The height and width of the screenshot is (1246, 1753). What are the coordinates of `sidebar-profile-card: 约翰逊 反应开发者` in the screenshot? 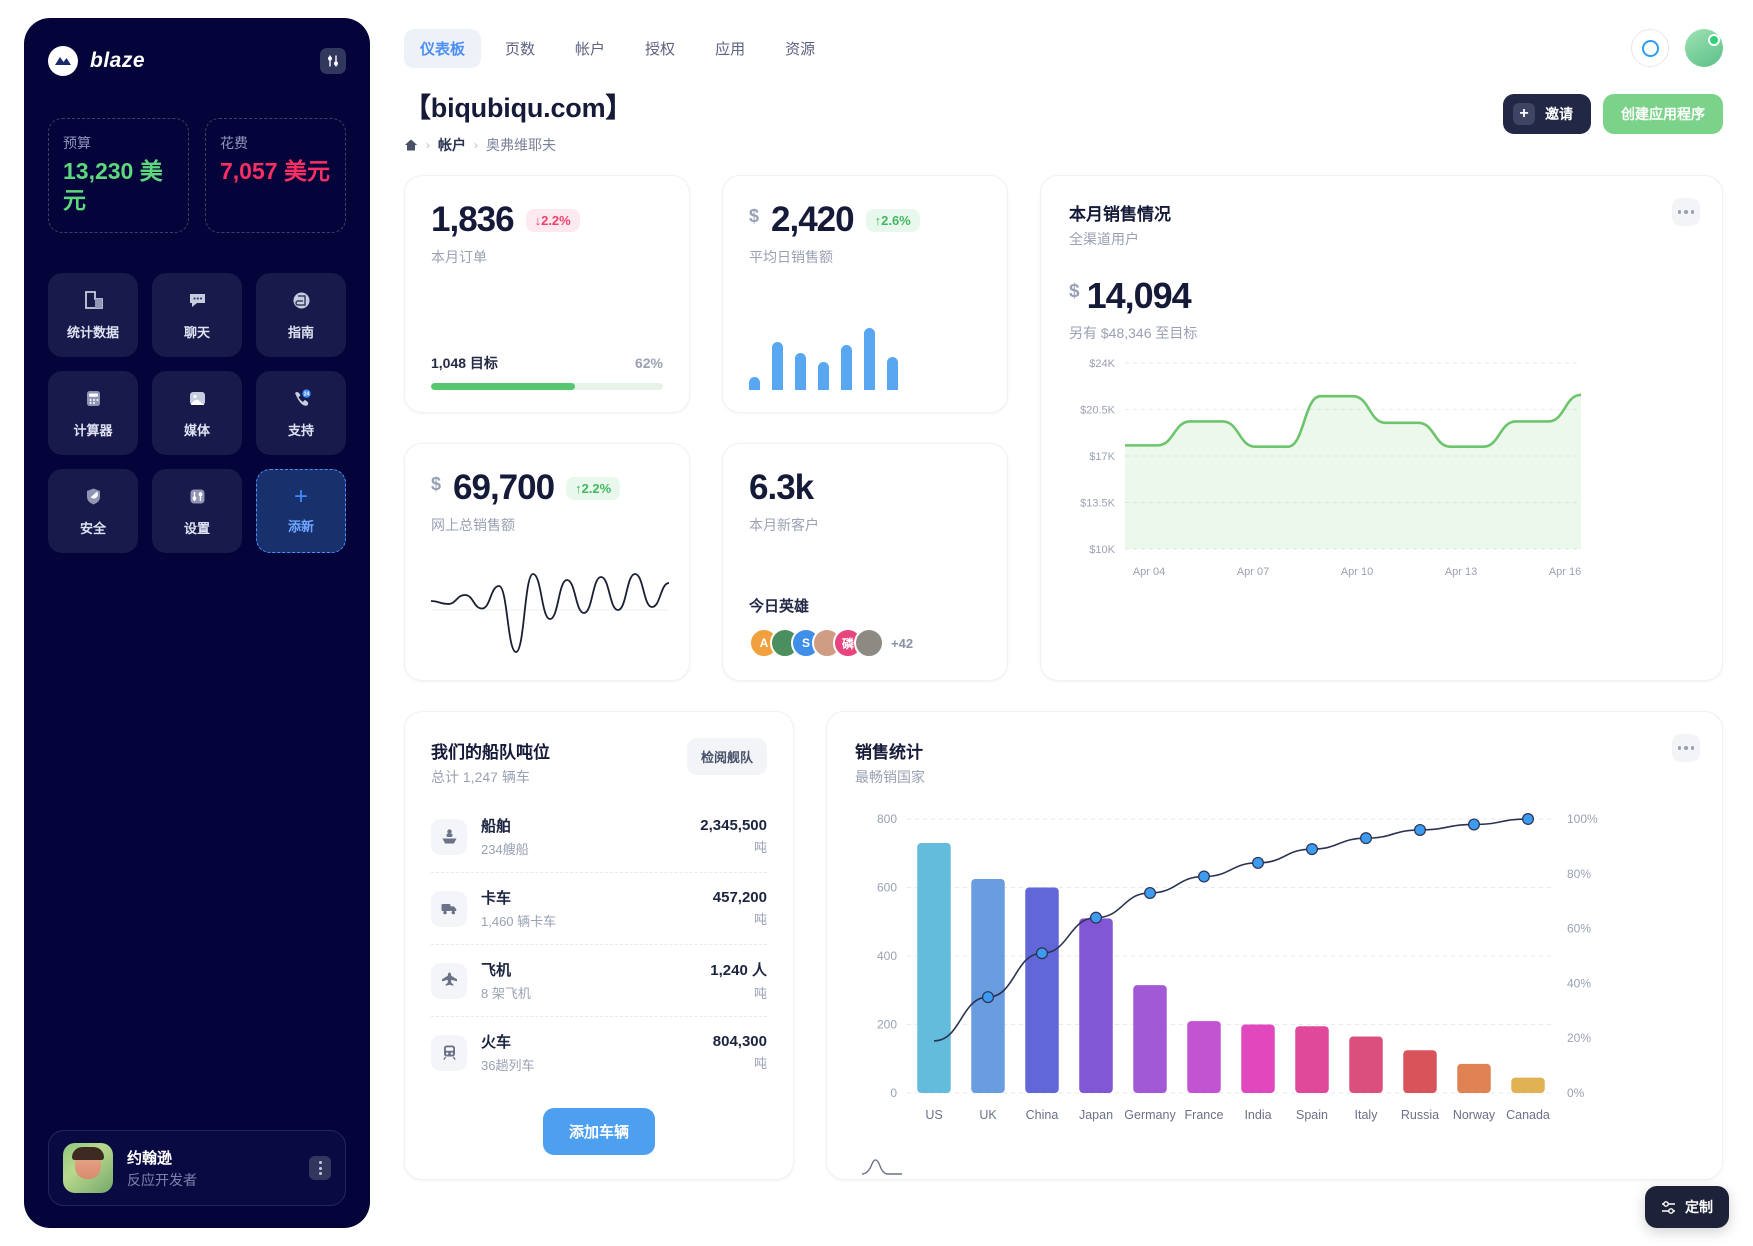 It's located at (197, 1168).